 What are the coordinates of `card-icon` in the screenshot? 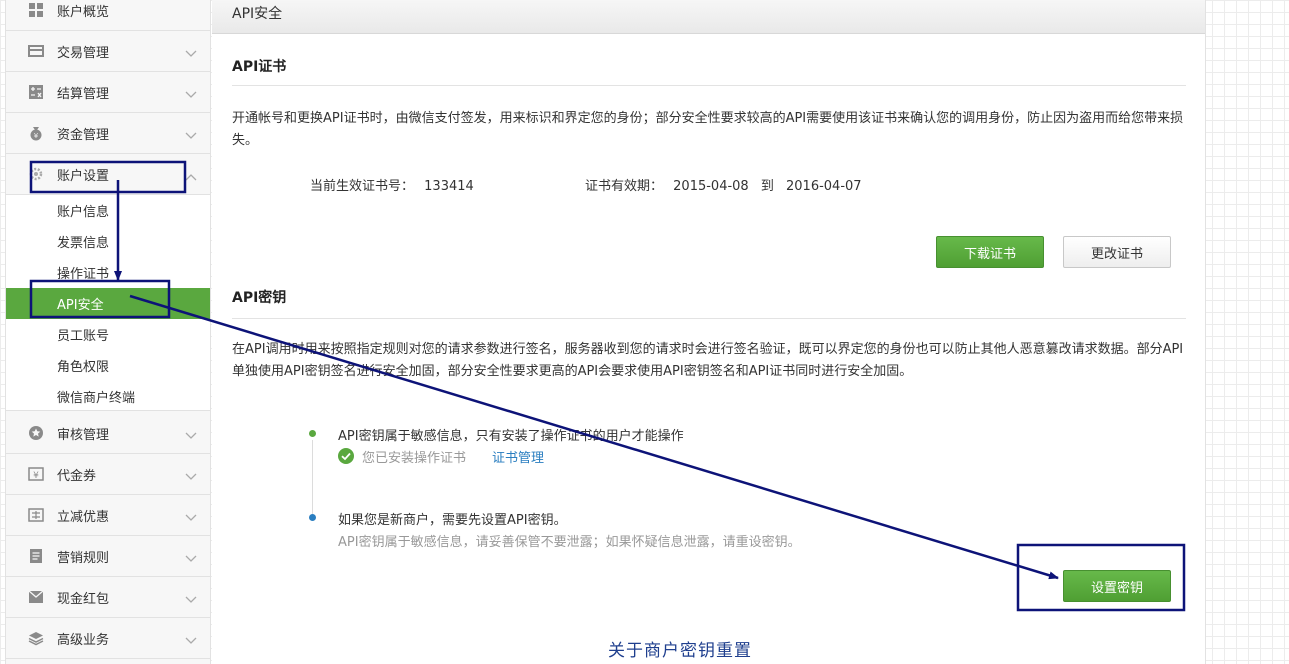 It's located at (36, 51).